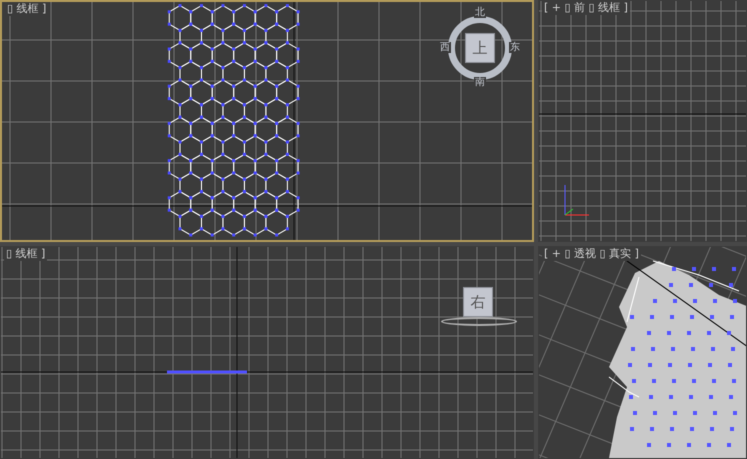 Image resolution: width=747 pixels, height=459 pixels. I want to click on compass-label: 东, so click(515, 47).